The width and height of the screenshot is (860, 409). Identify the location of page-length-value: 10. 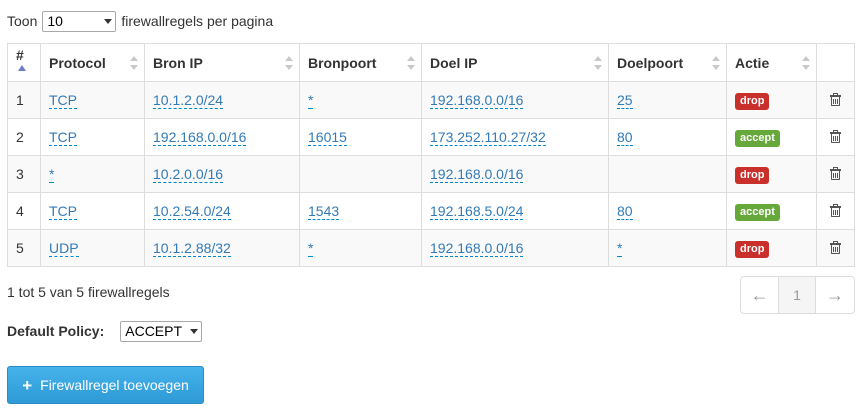
(55, 21).